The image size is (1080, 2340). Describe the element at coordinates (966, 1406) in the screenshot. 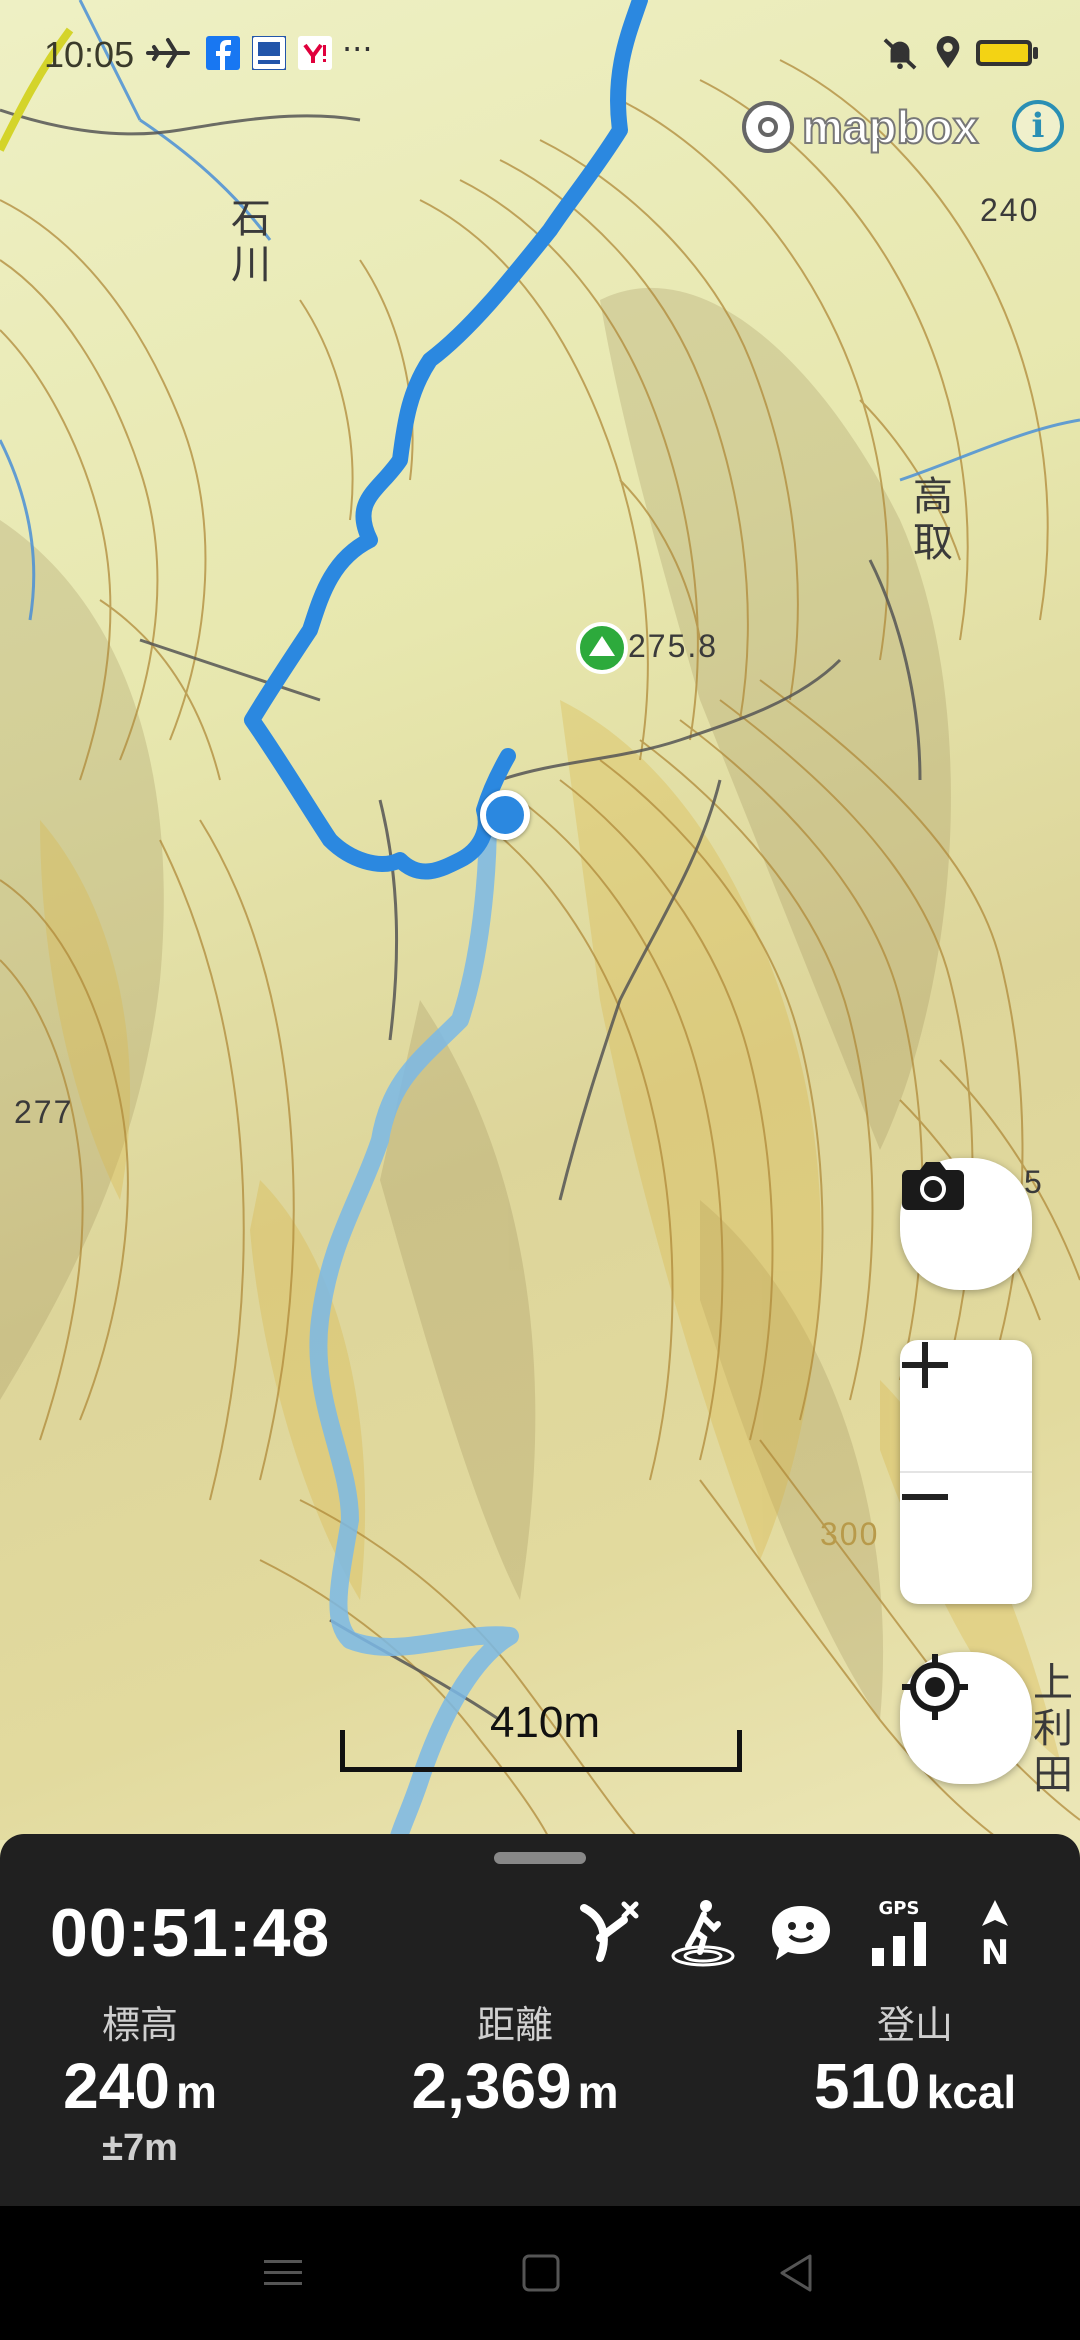

I see `zoom-in-button` at that location.